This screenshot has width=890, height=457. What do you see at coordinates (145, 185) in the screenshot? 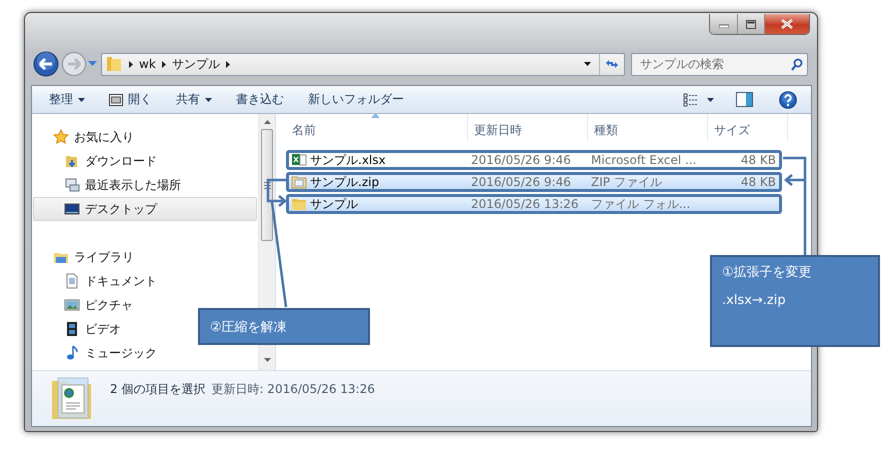
I see `nav-item: 最近表示した場所` at bounding box center [145, 185].